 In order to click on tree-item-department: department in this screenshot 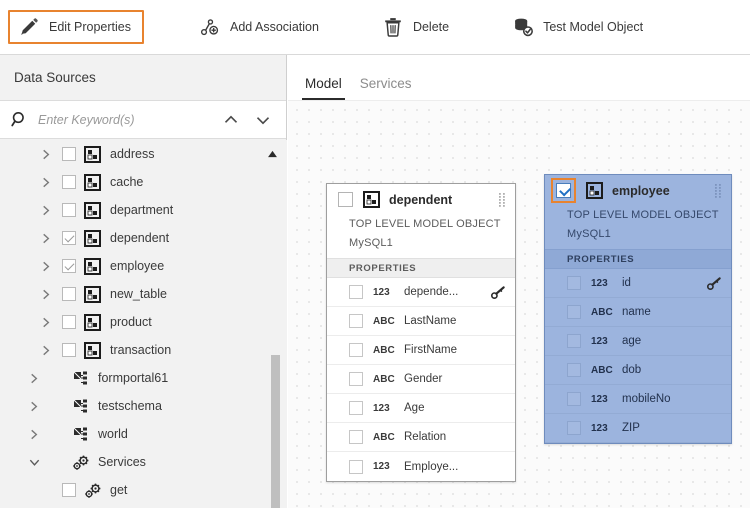, I will do `click(136, 210)`.